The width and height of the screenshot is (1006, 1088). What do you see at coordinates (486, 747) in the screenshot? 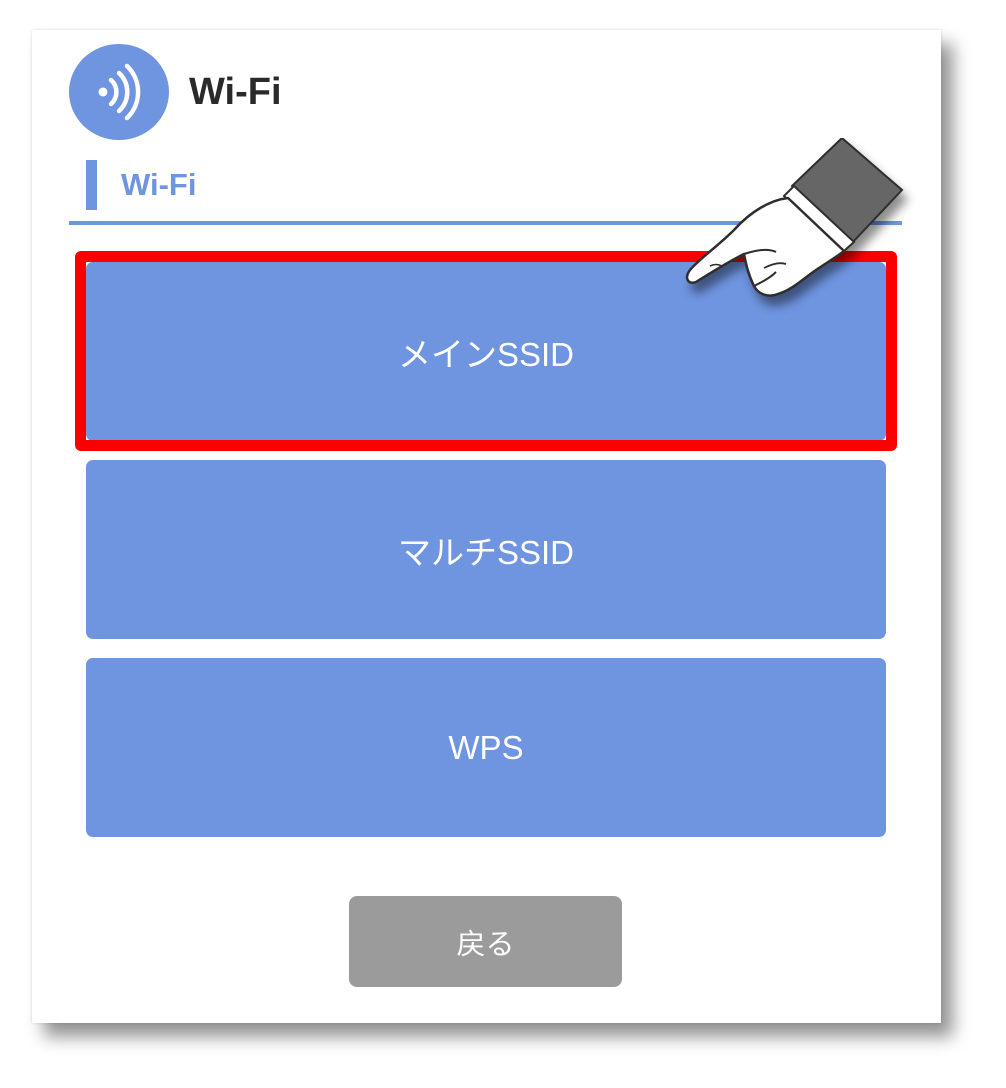
I see `wps-button: WPS` at bounding box center [486, 747].